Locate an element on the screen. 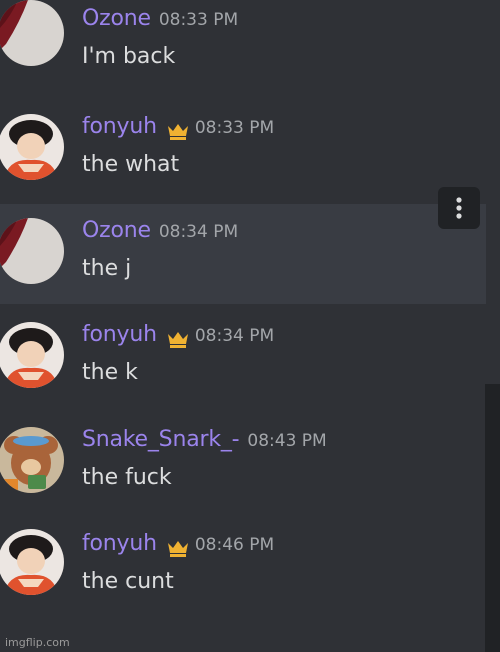  avatar-snake-snark is located at coordinates (32, 460).